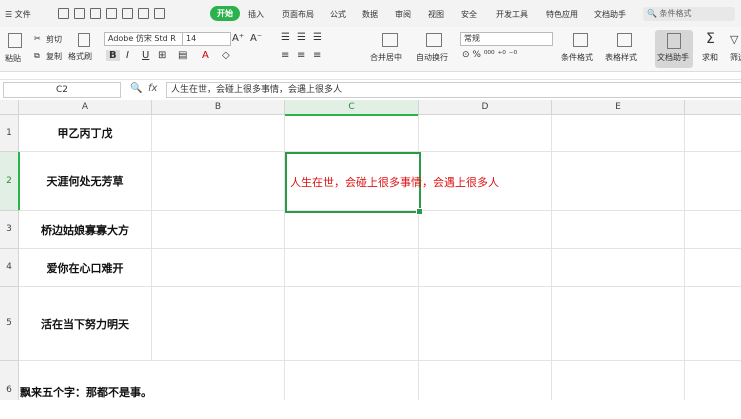 This screenshot has height=419, width=741. Describe the element at coordinates (127, 55) in the screenshot. I see `italic-button: I` at that location.